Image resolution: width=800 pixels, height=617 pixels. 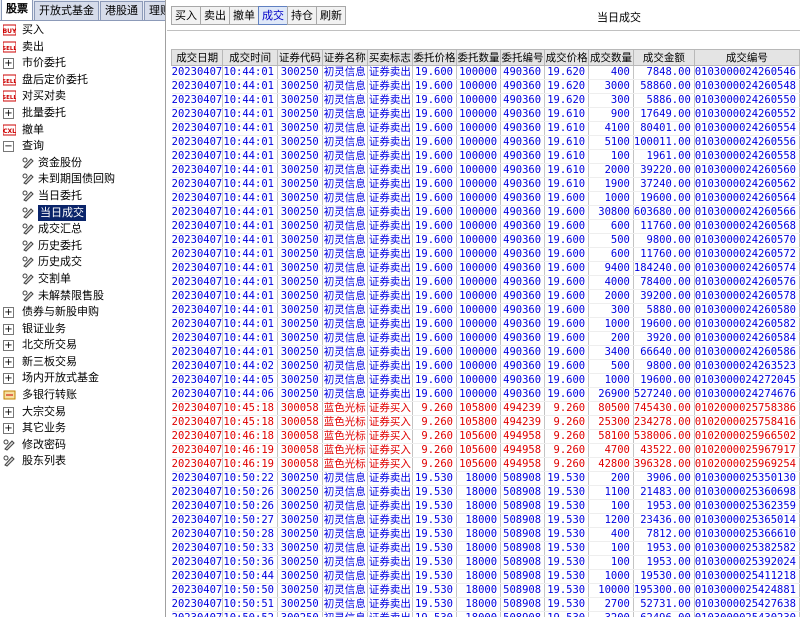 What do you see at coordinates (82, 246) in the screenshot?
I see `tree-item-13: 历史委托` at bounding box center [82, 246].